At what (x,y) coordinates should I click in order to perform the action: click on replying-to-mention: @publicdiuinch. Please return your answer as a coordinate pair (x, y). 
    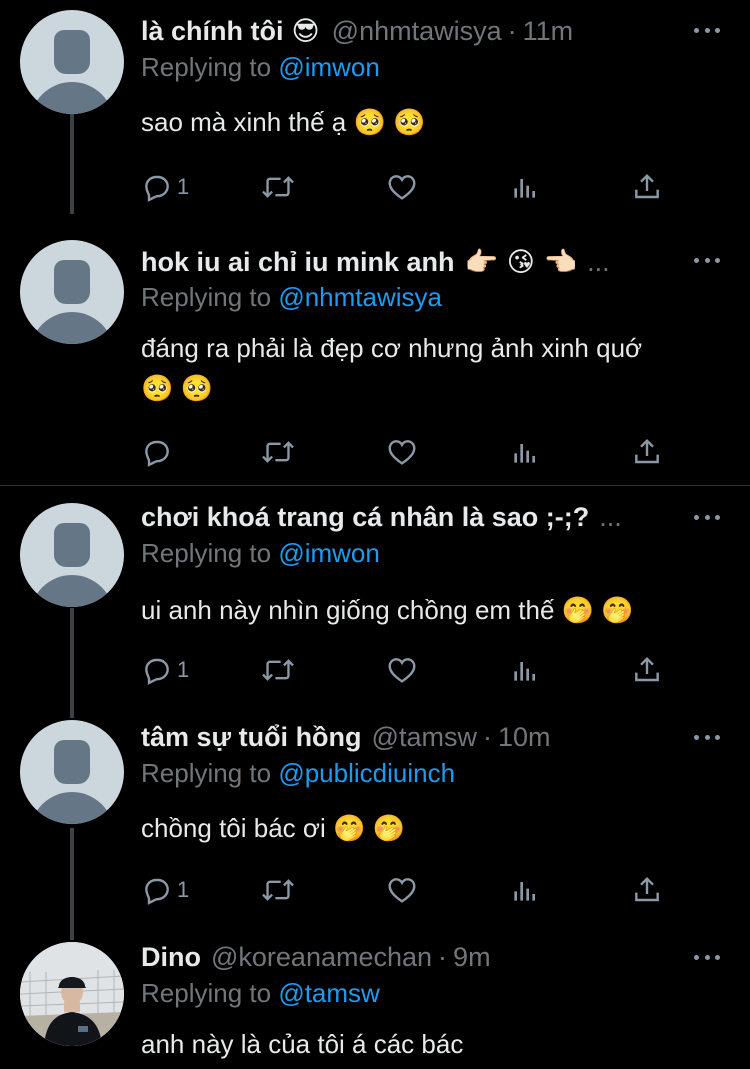
    Looking at the image, I should click on (366, 773).